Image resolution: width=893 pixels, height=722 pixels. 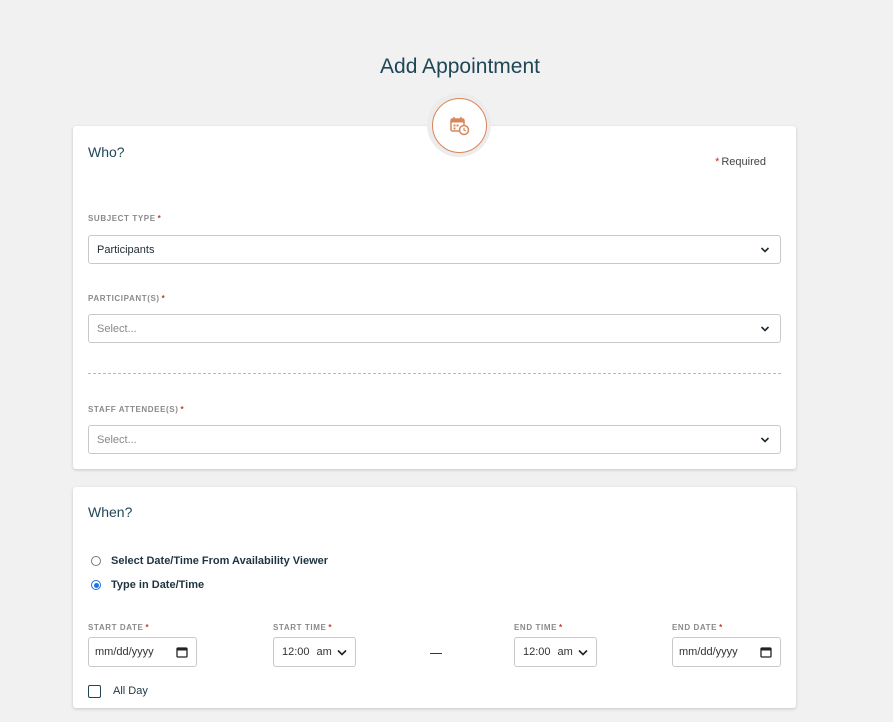 What do you see at coordinates (460, 66) in the screenshot?
I see `page-title: Add Appointment` at bounding box center [460, 66].